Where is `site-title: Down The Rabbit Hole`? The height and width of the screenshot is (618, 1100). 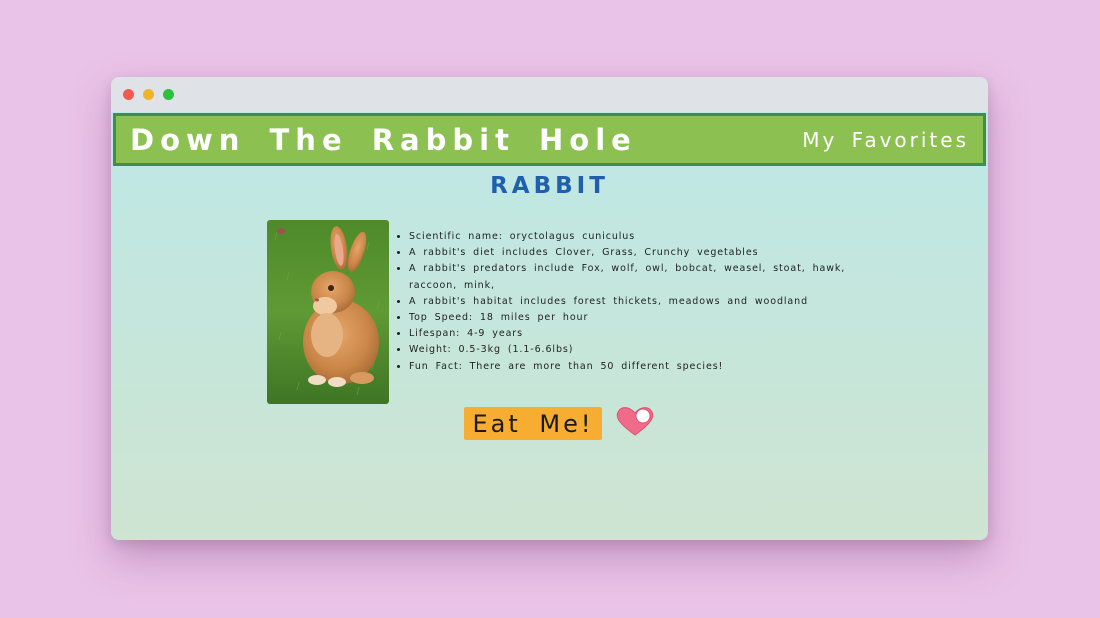 site-title: Down The Rabbit Hole is located at coordinates (383, 139).